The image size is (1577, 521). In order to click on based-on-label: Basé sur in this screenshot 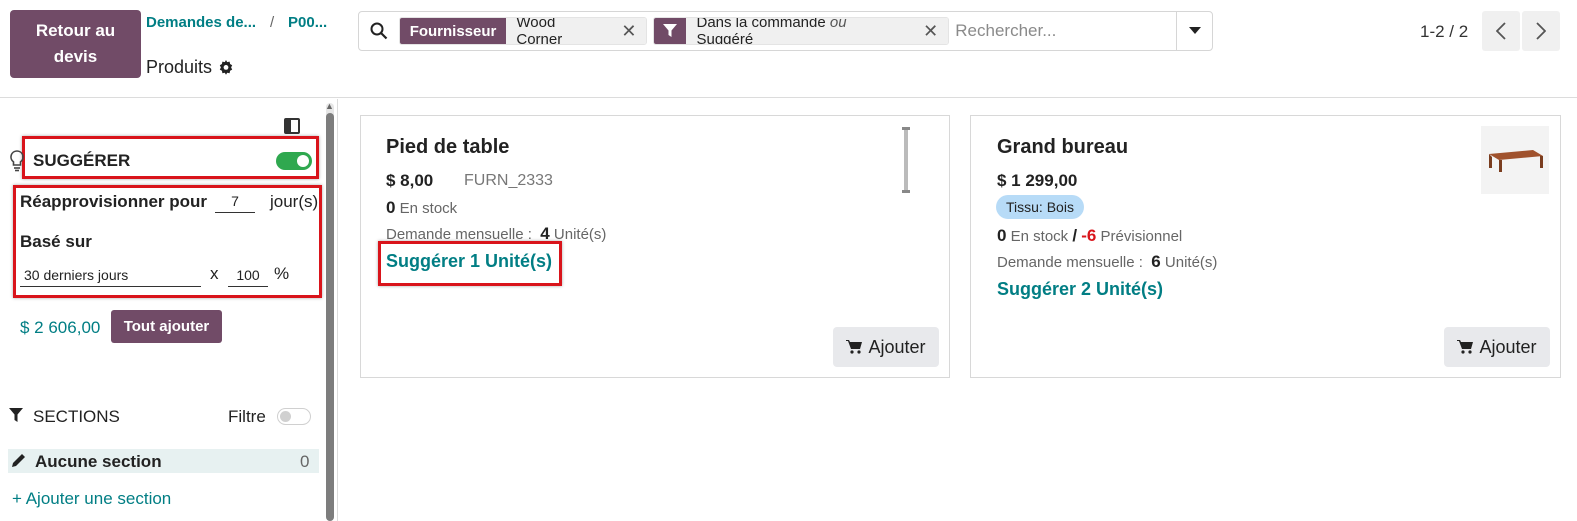, I will do `click(56, 241)`.